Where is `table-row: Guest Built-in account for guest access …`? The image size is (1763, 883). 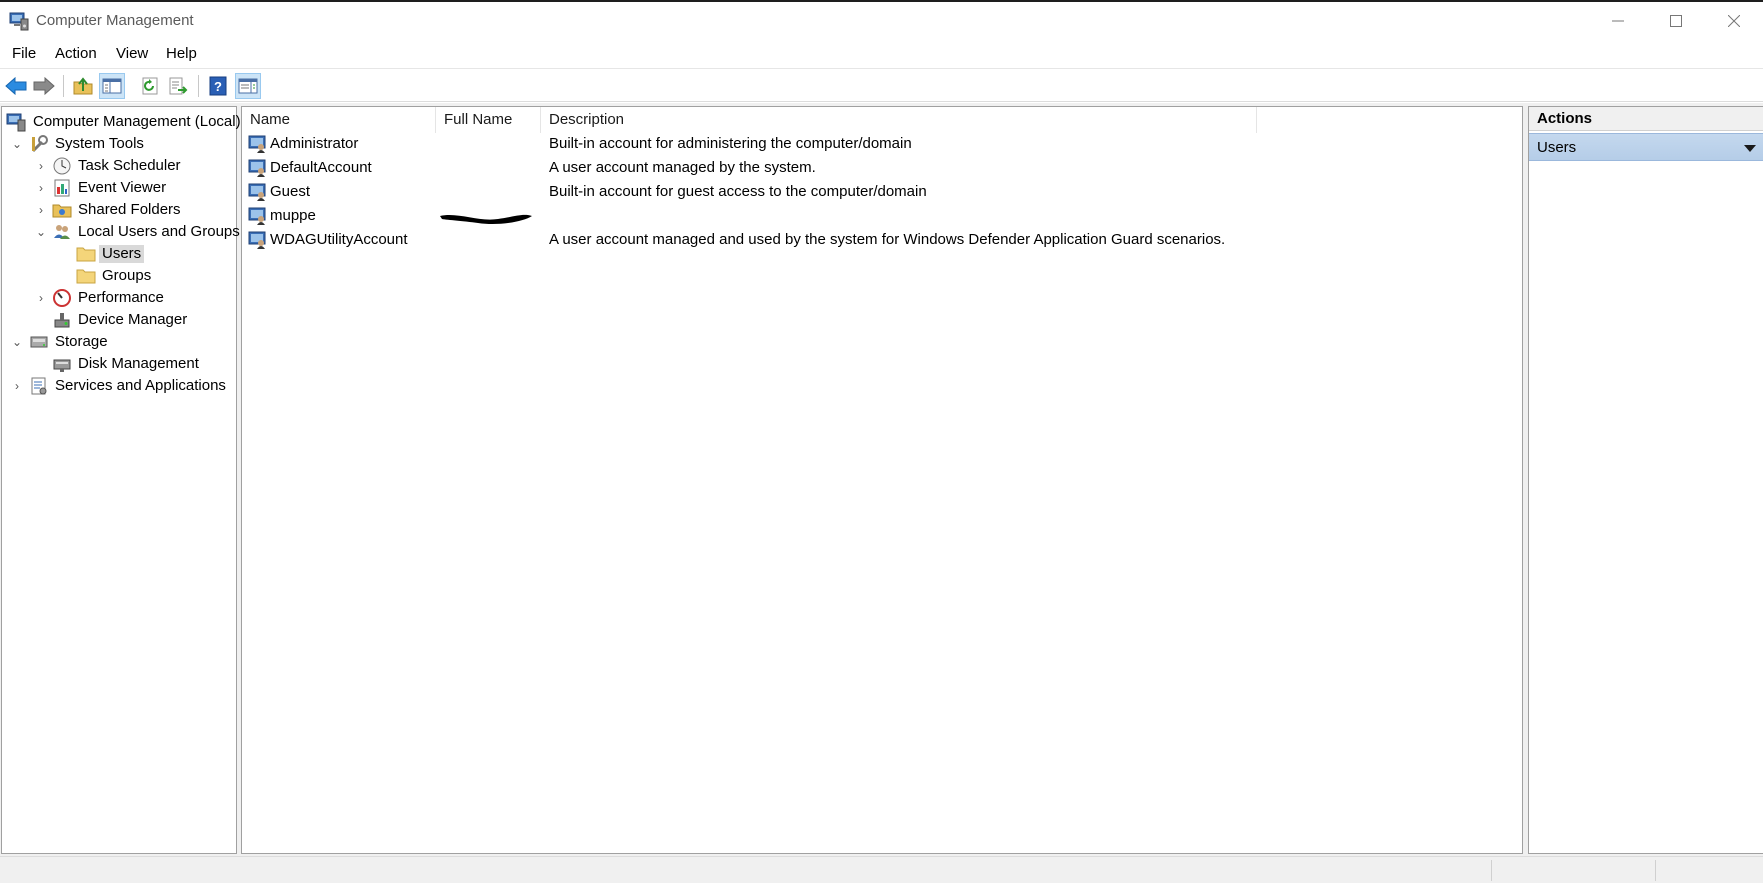 table-row: Guest Built-in account for guest access … is located at coordinates (882, 192).